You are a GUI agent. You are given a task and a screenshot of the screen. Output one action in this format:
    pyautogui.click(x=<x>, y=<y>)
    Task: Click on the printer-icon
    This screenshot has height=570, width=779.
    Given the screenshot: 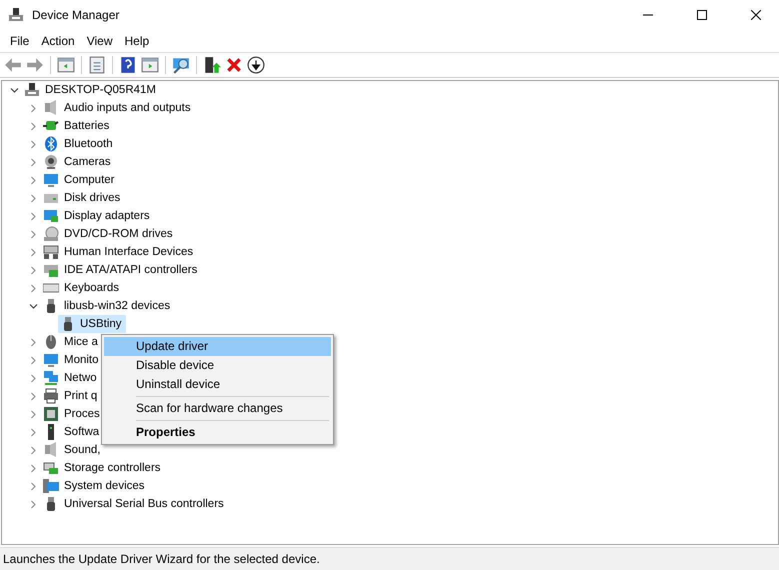 What is the action you would take?
    pyautogui.click(x=51, y=396)
    